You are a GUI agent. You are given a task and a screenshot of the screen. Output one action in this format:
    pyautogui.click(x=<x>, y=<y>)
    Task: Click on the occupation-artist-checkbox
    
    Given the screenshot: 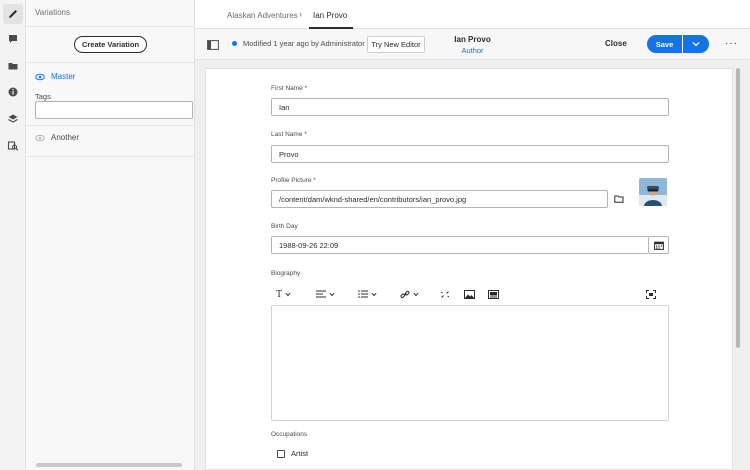 What is the action you would take?
    pyautogui.click(x=281, y=454)
    